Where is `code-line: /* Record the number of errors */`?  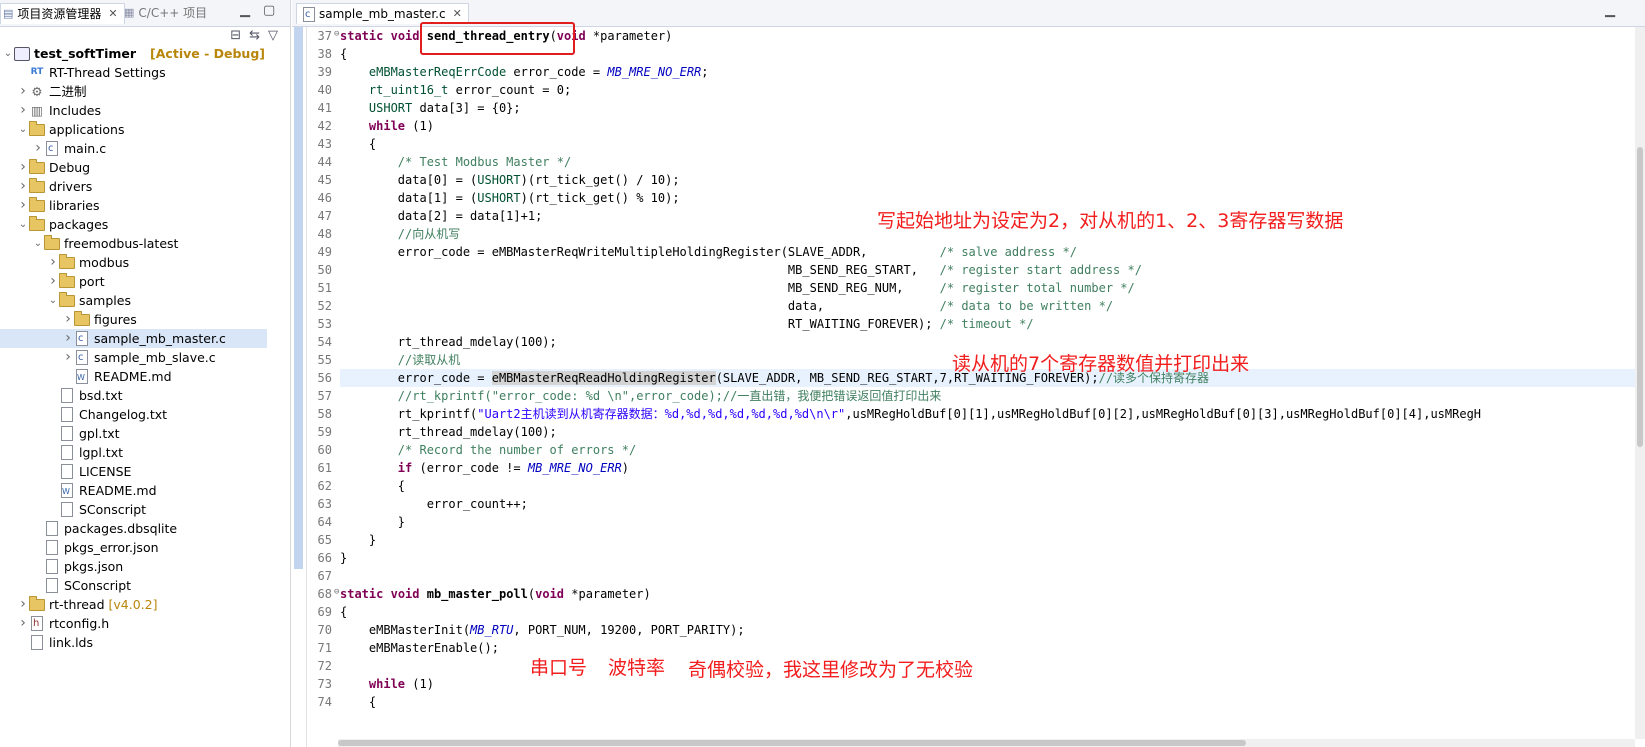 code-line: /* Record the number of errors */ is located at coordinates (488, 450).